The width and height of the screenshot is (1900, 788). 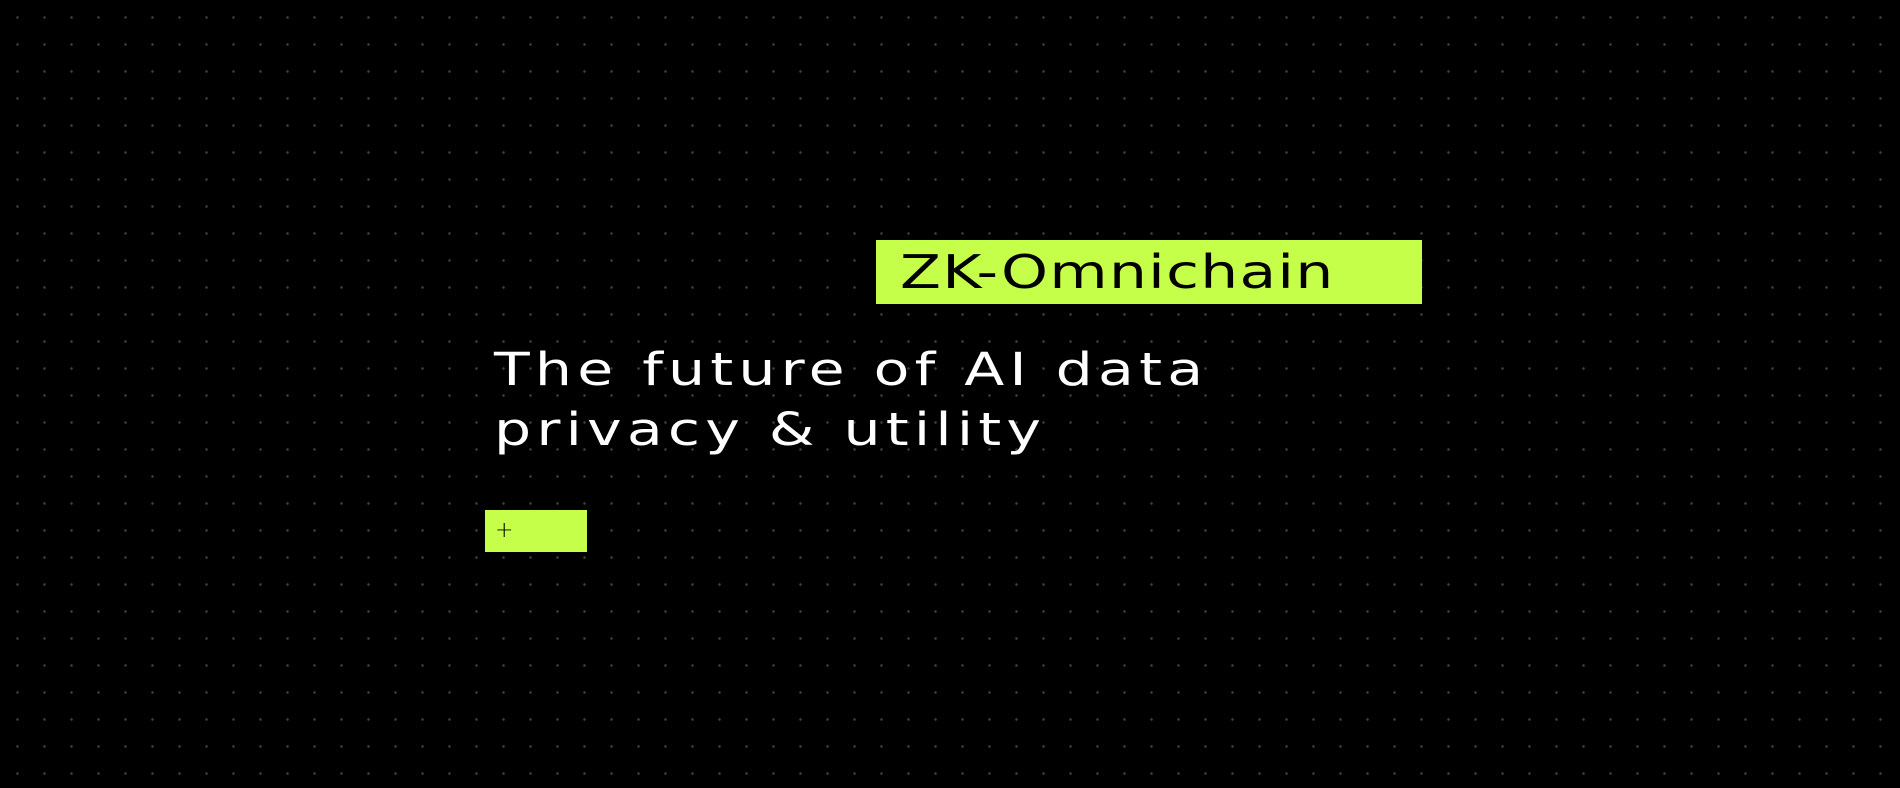 What do you see at coordinates (1079, 400) in the screenshot?
I see `hero-headline: The future of AI data privacy & utility` at bounding box center [1079, 400].